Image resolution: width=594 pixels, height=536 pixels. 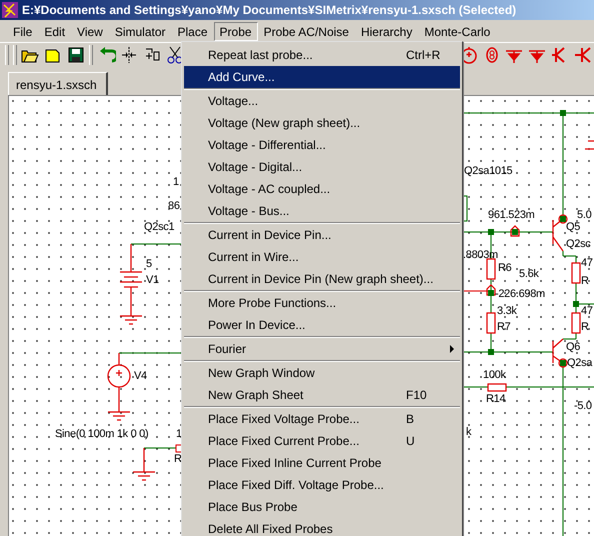 I want to click on schematic-label: V4, so click(x=140, y=376).